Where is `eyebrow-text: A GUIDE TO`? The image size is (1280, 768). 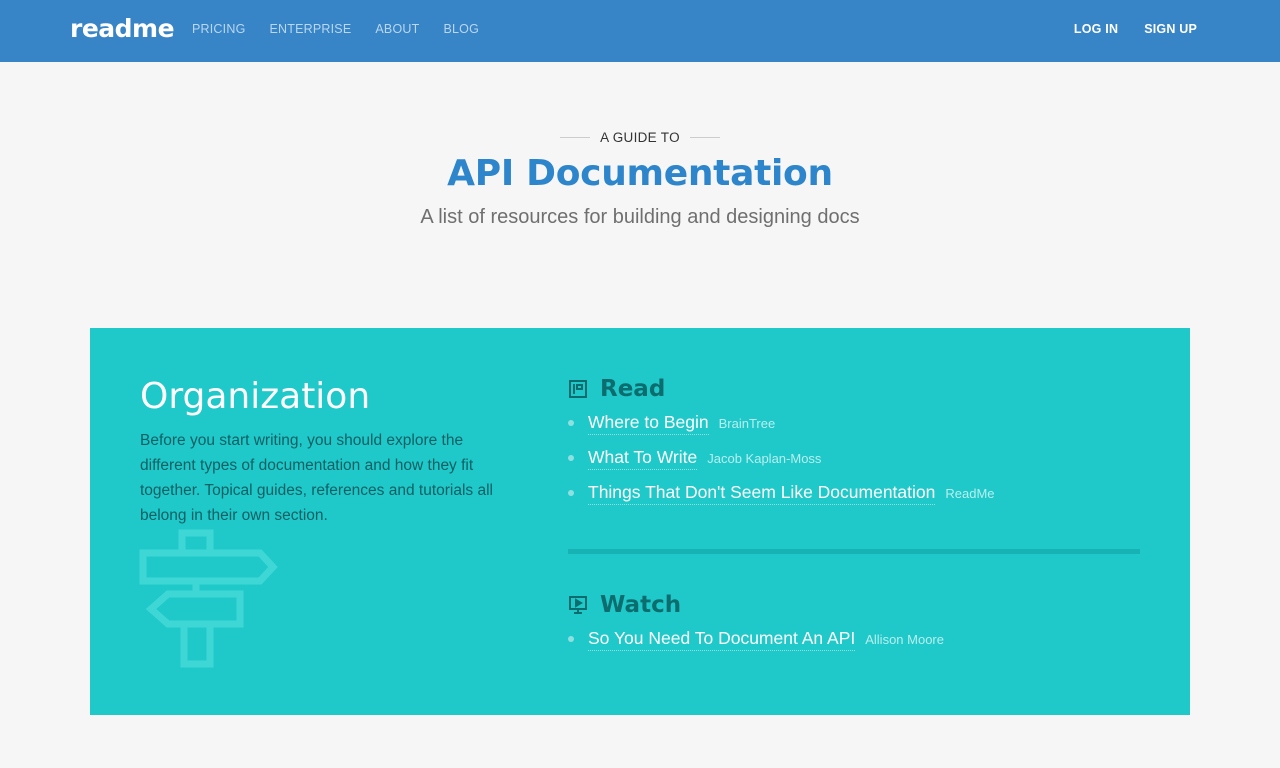
eyebrow-text: A GUIDE TO is located at coordinates (640, 137).